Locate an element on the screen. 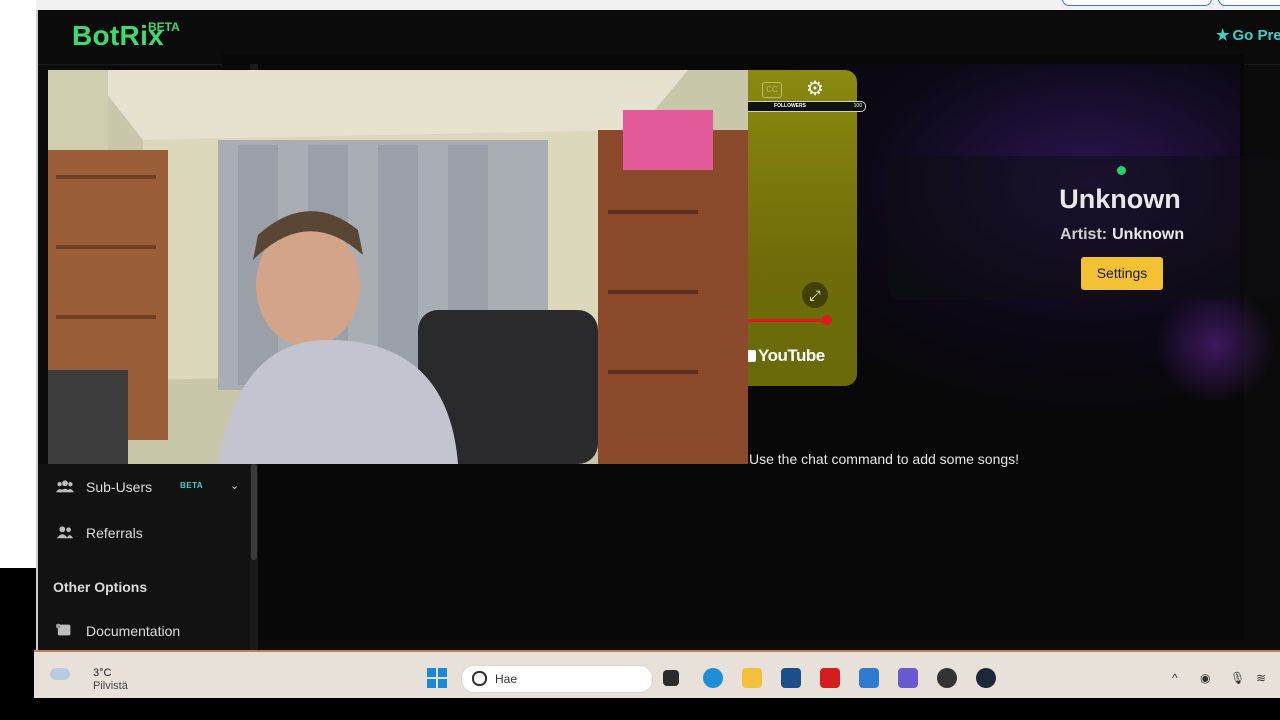 The height and width of the screenshot is (720, 1280). player-progress-handle is located at coordinates (827, 320).